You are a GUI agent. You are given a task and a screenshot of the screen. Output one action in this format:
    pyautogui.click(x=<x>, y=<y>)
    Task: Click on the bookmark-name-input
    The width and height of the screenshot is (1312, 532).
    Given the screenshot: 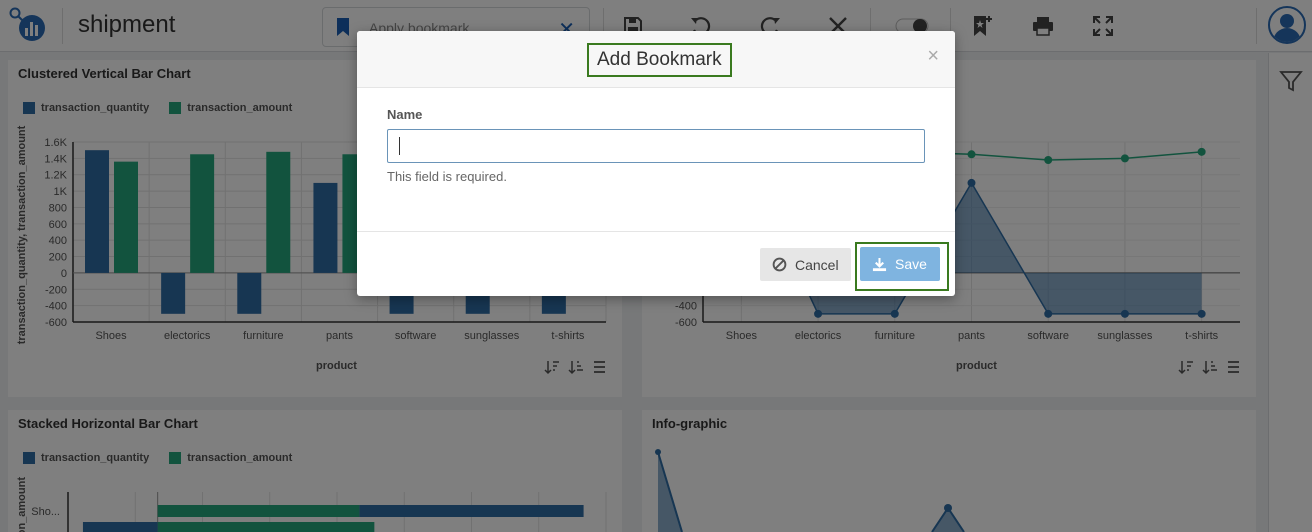 What is the action you would take?
    pyautogui.click(x=656, y=146)
    